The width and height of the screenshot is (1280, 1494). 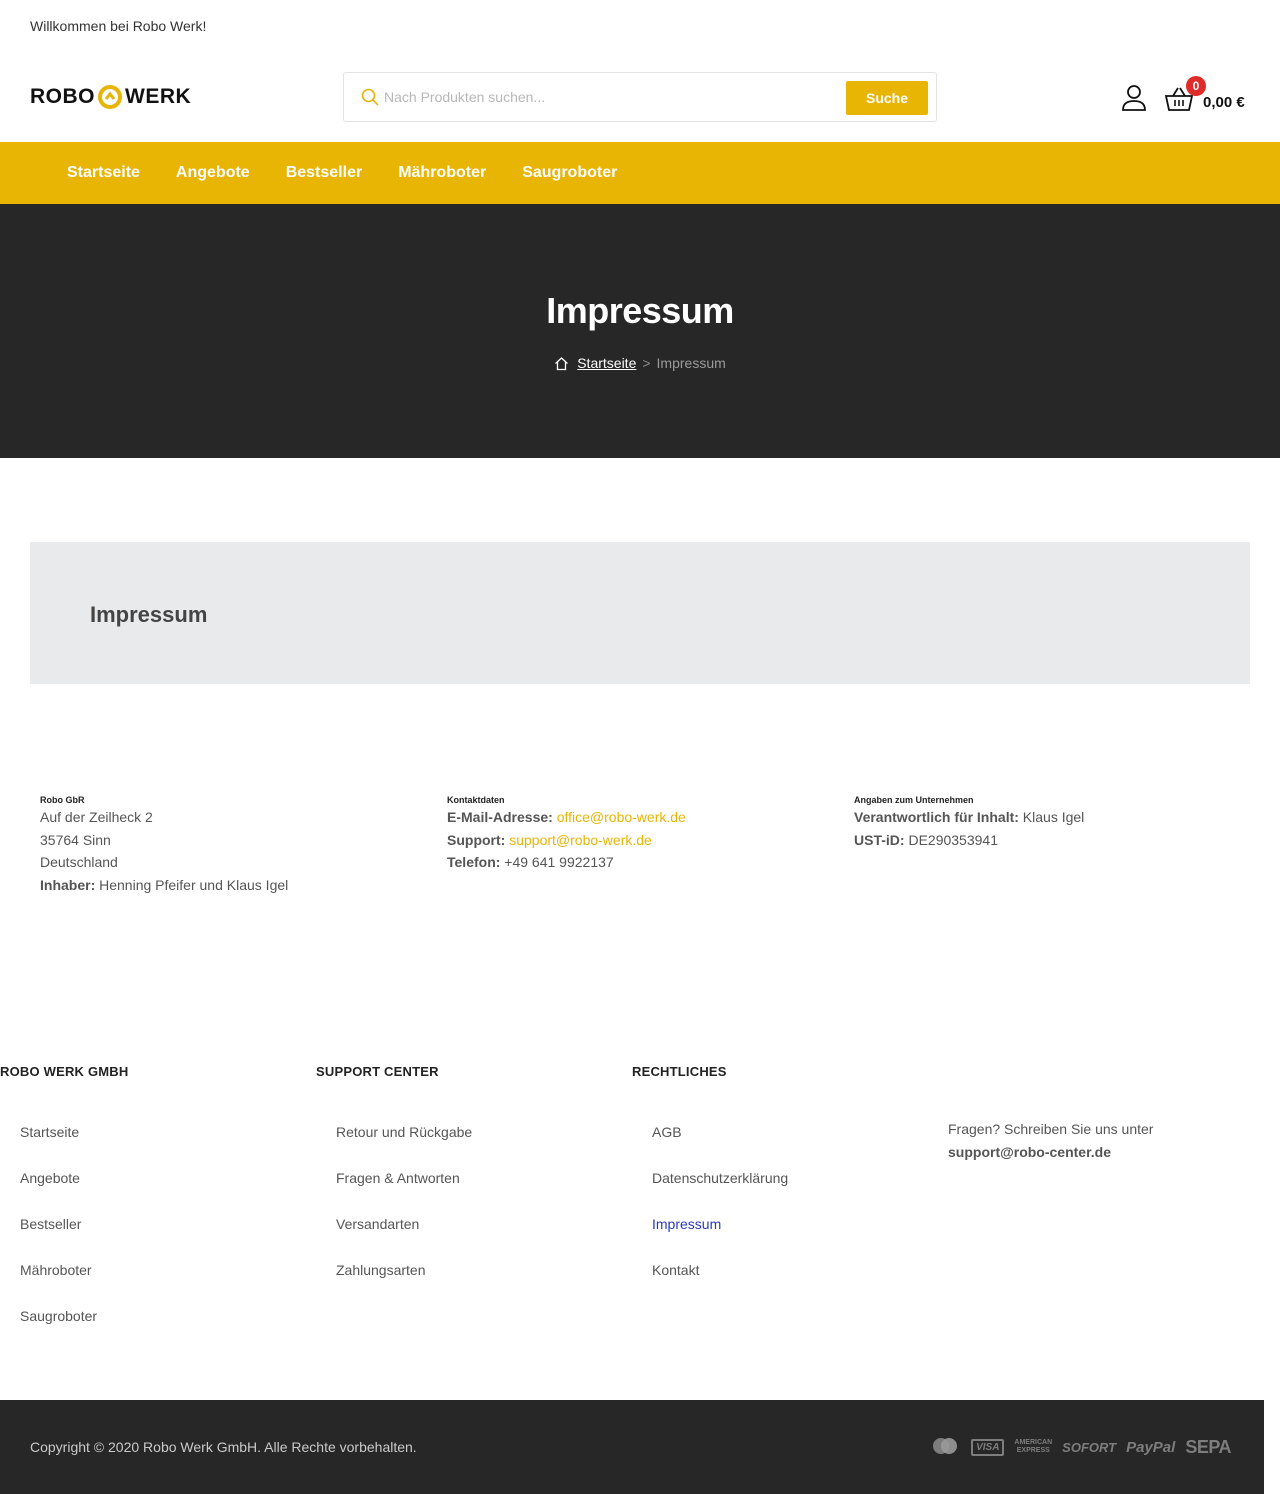 I want to click on footer-link-agb: AGB, so click(x=720, y=1147).